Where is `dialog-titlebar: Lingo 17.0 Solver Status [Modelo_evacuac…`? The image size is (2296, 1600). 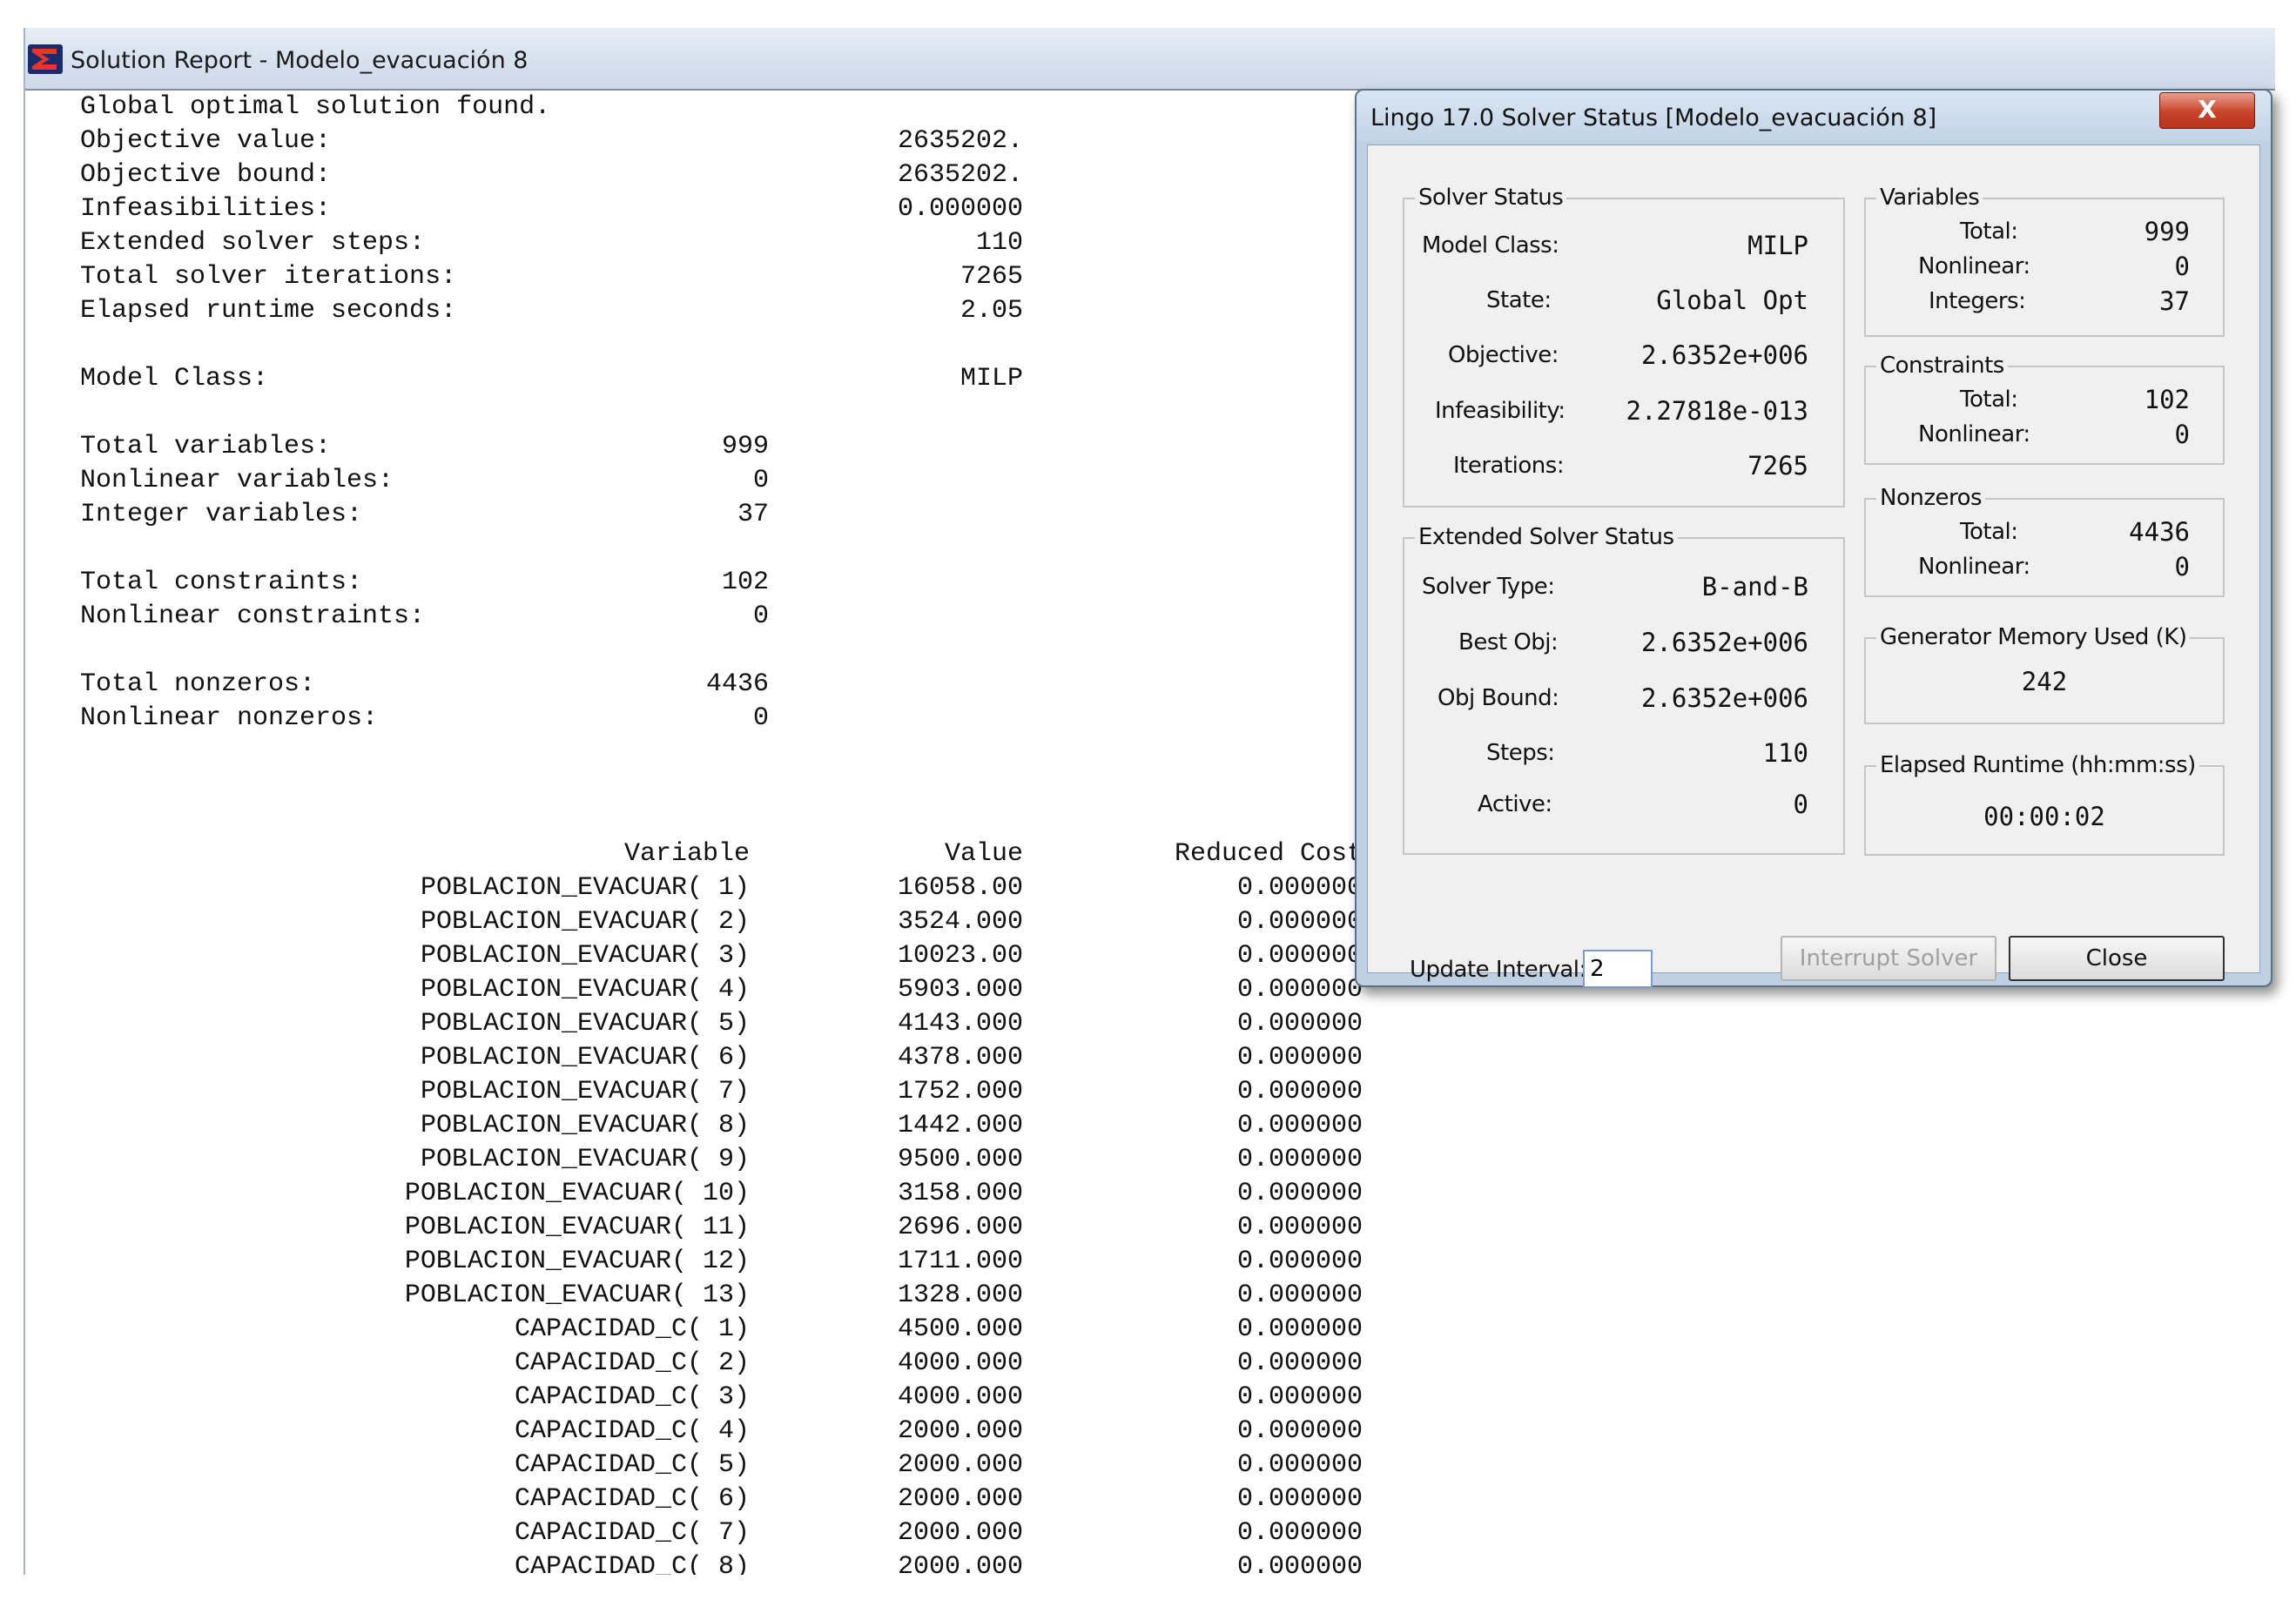
dialog-titlebar: Lingo 17.0 Solver Status [Modelo_evacuac… is located at coordinates (1814, 116).